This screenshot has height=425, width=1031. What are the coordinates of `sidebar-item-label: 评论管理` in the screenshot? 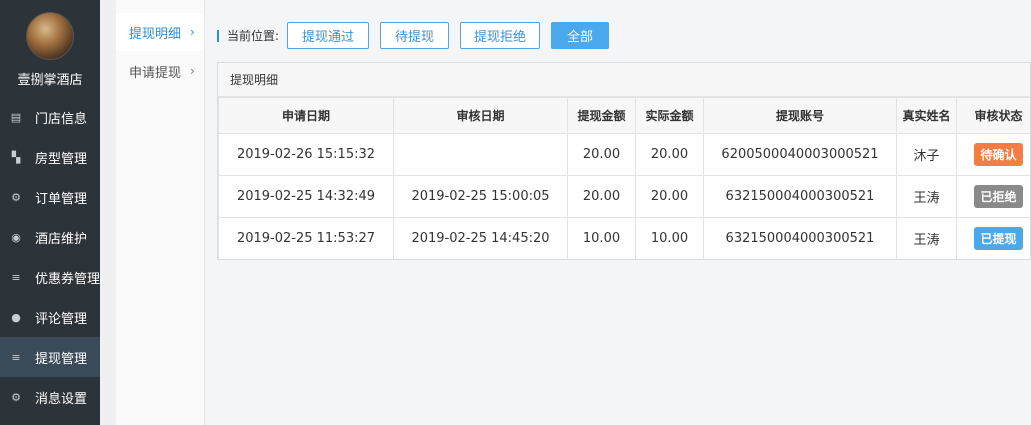 It's located at (61, 319).